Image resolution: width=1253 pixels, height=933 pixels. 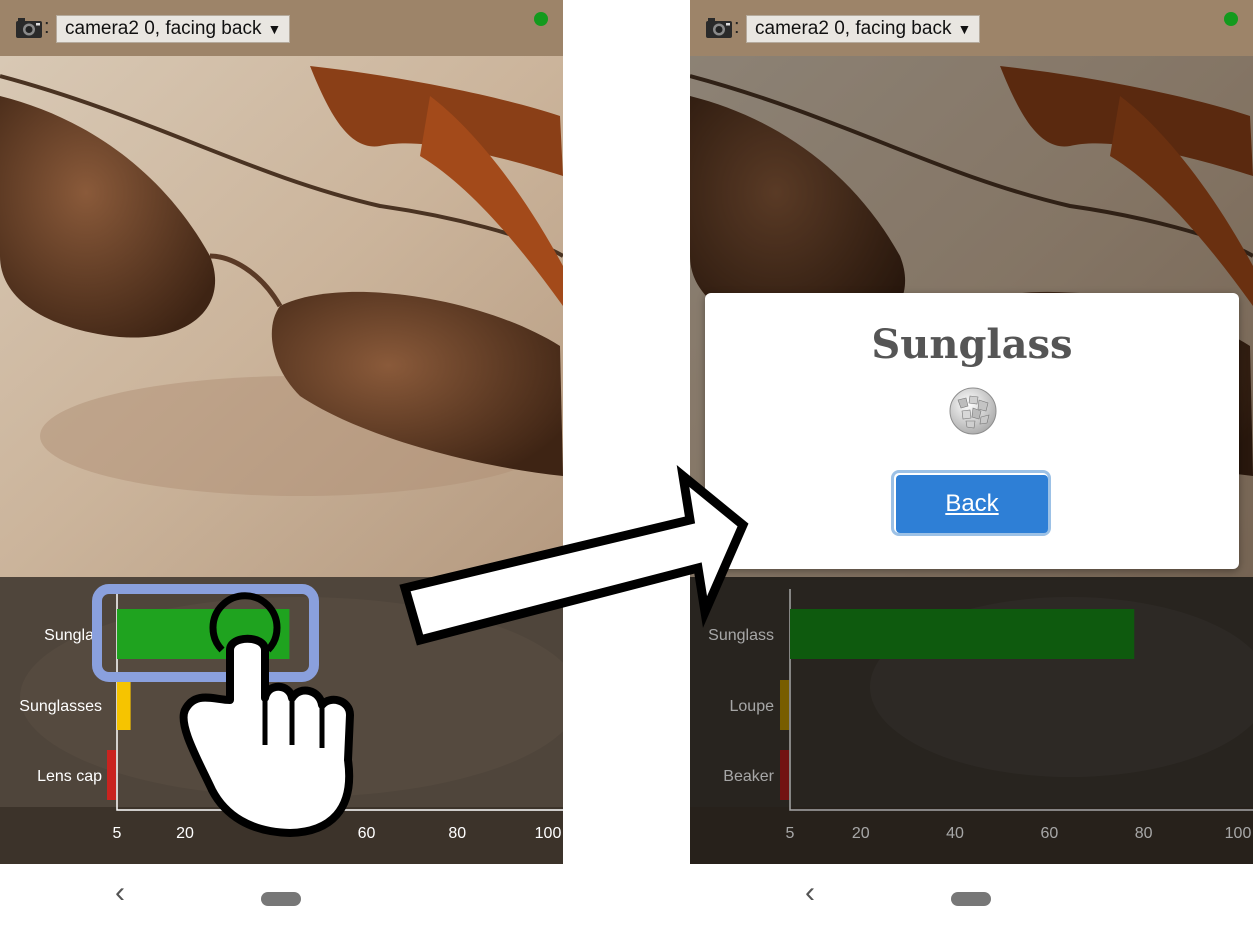 What do you see at coordinates (291, 715) in the screenshot?
I see `chart-plot: Sunglas Sunglasses Lens cap 5 20 60 80 100` at bounding box center [291, 715].